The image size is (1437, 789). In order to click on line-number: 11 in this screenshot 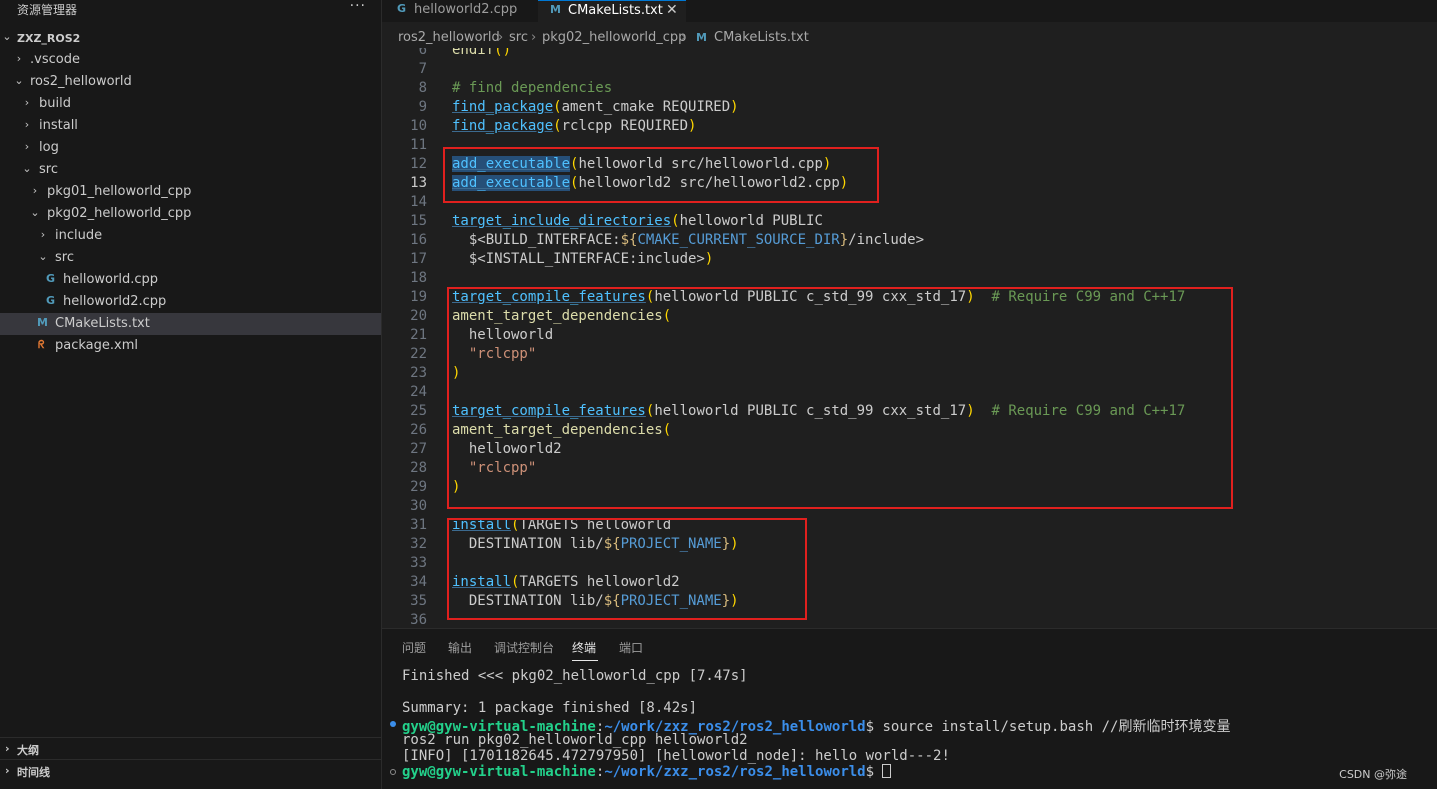, I will do `click(418, 145)`.